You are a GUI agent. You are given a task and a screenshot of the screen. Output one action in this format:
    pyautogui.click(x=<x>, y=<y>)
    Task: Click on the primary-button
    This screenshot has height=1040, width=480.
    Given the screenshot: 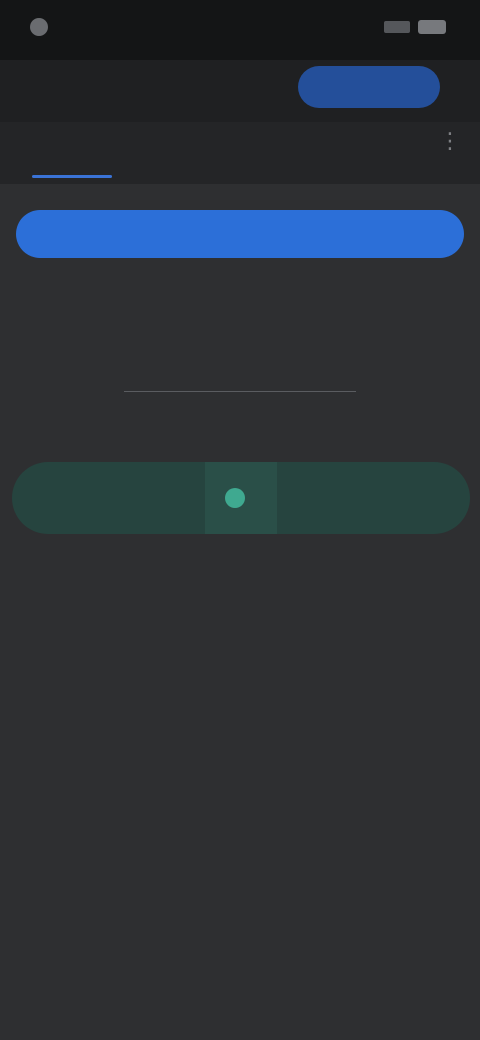 What is the action you would take?
    pyautogui.click(x=240, y=234)
    